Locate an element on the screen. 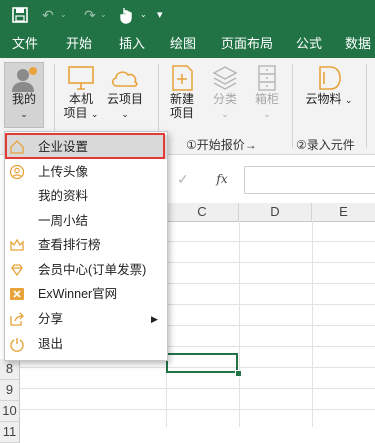 This screenshot has width=375, height=443. cloud-project-label: 云项目 is located at coordinates (124, 99).